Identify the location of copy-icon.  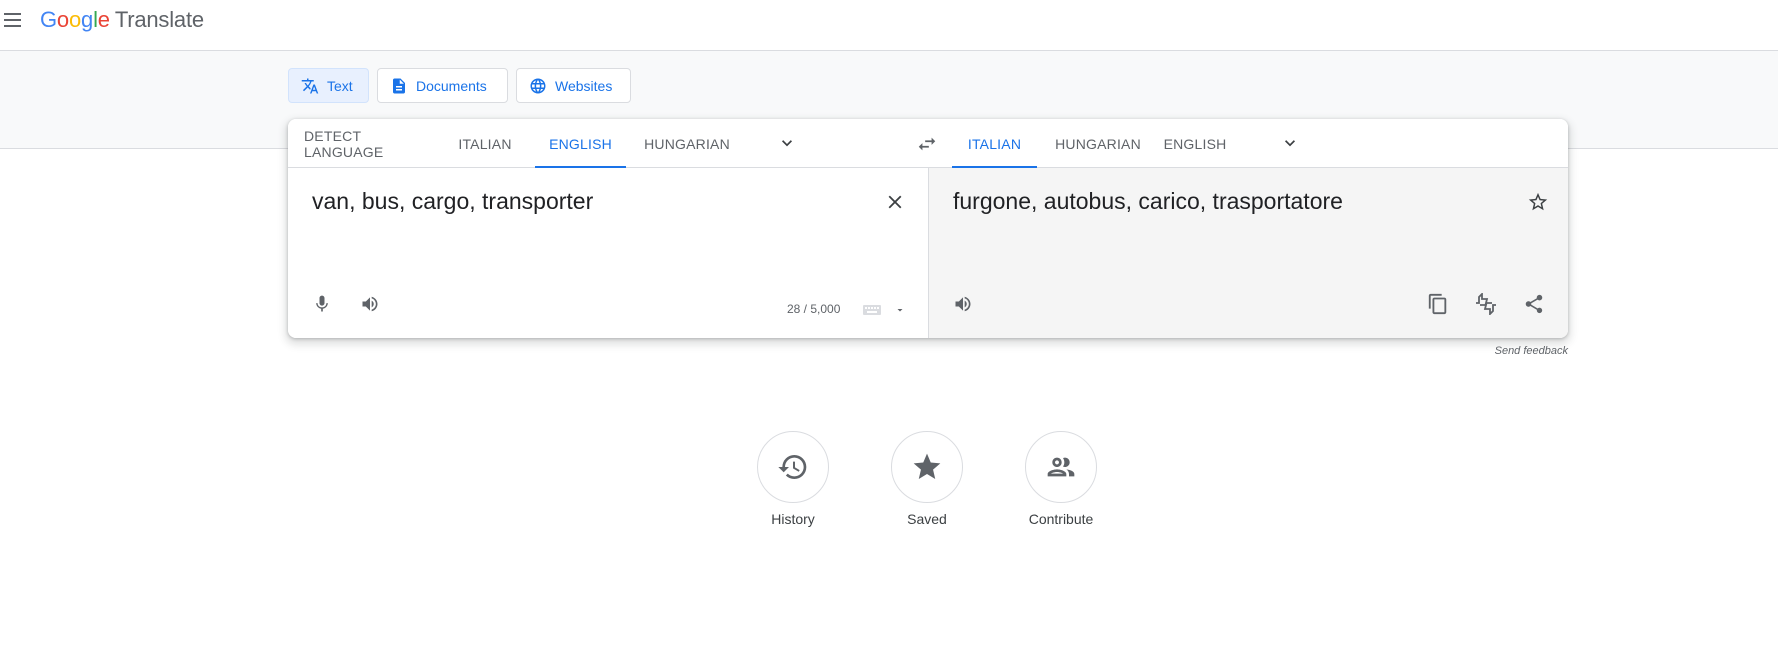
(1437, 304).